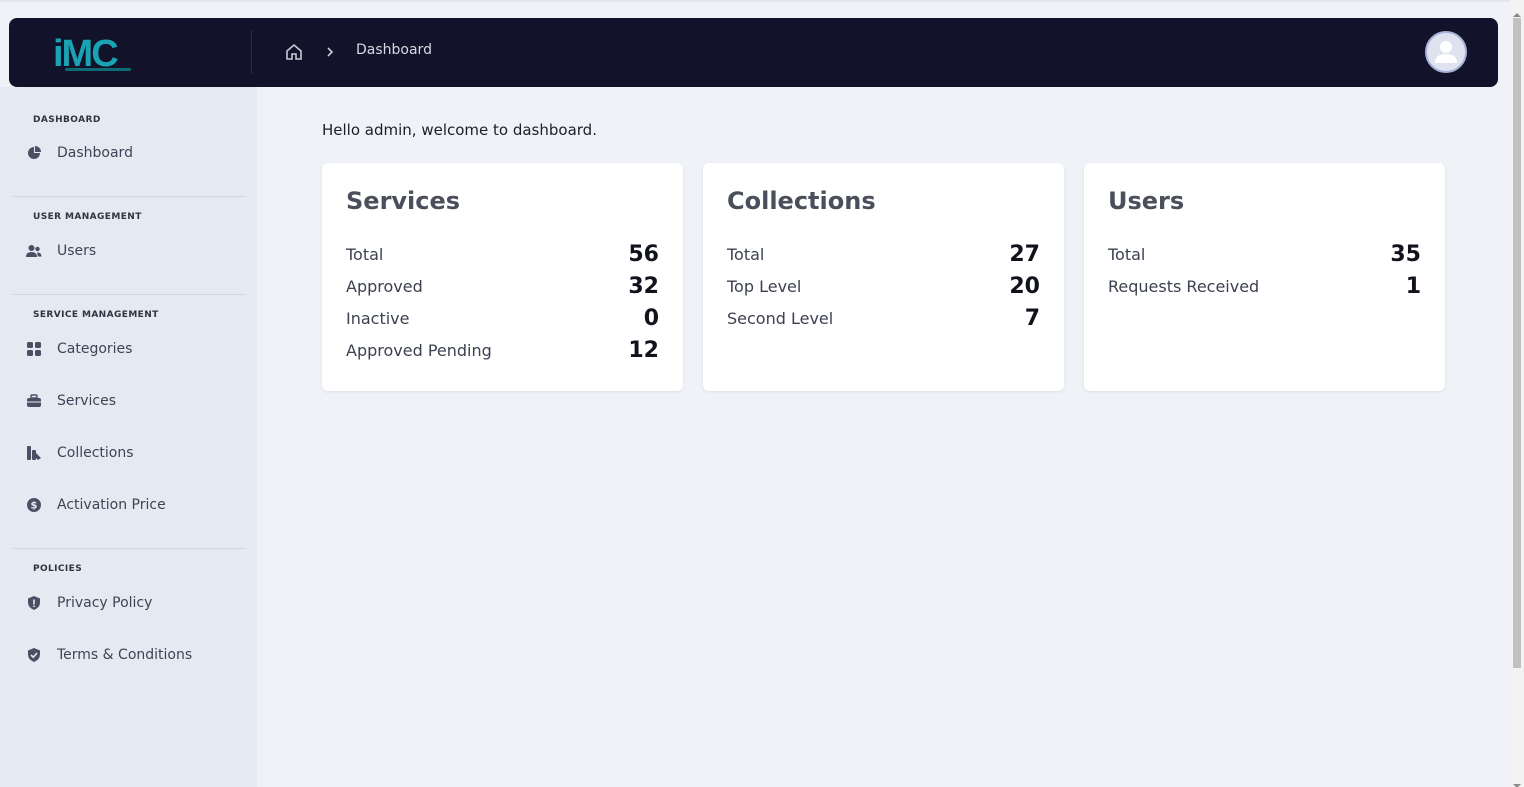  Describe the element at coordinates (419, 350) in the screenshot. I see `stat-label: Approved Pending` at that location.